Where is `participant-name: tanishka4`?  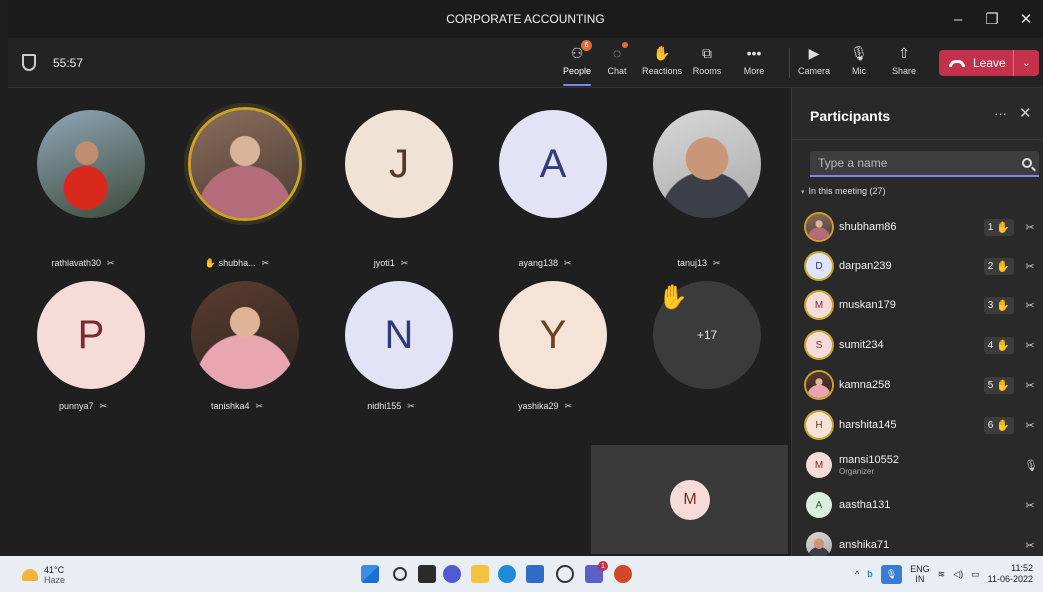 participant-name: tanishka4 is located at coordinates (230, 406).